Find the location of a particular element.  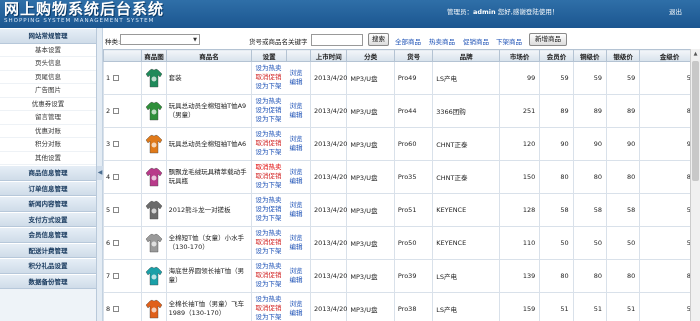

sku-cell: Pro51 is located at coordinates (413, 210).